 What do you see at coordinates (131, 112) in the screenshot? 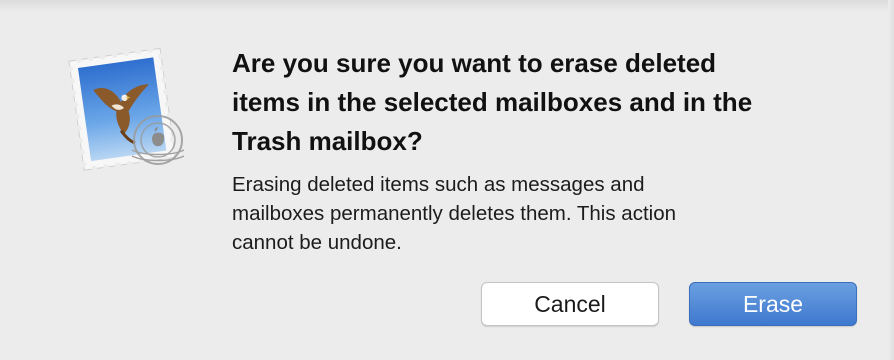
I see `mail-stamp-icon` at bounding box center [131, 112].